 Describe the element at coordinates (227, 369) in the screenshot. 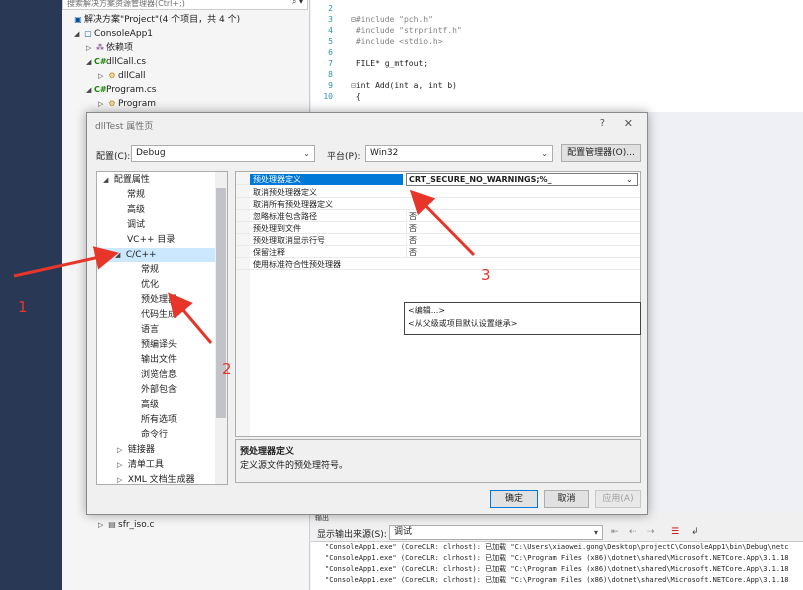

I see `annotation-label-2: 2` at that location.